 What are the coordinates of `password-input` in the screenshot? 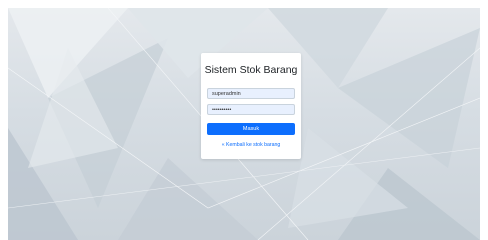 It's located at (251, 109).